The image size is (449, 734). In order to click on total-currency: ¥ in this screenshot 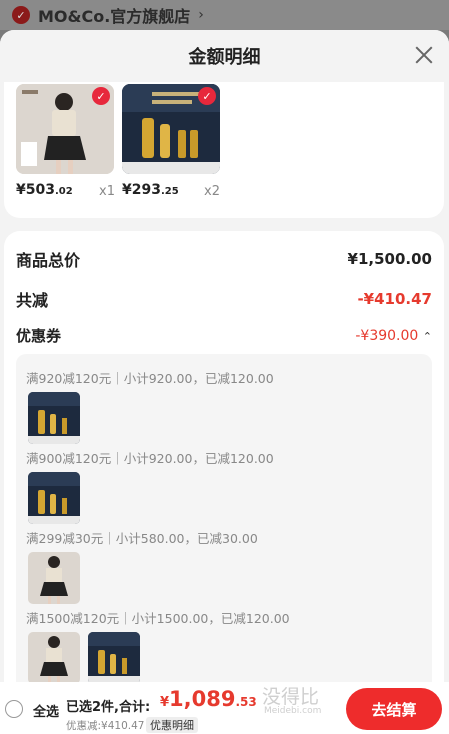, I will do `click(165, 702)`.